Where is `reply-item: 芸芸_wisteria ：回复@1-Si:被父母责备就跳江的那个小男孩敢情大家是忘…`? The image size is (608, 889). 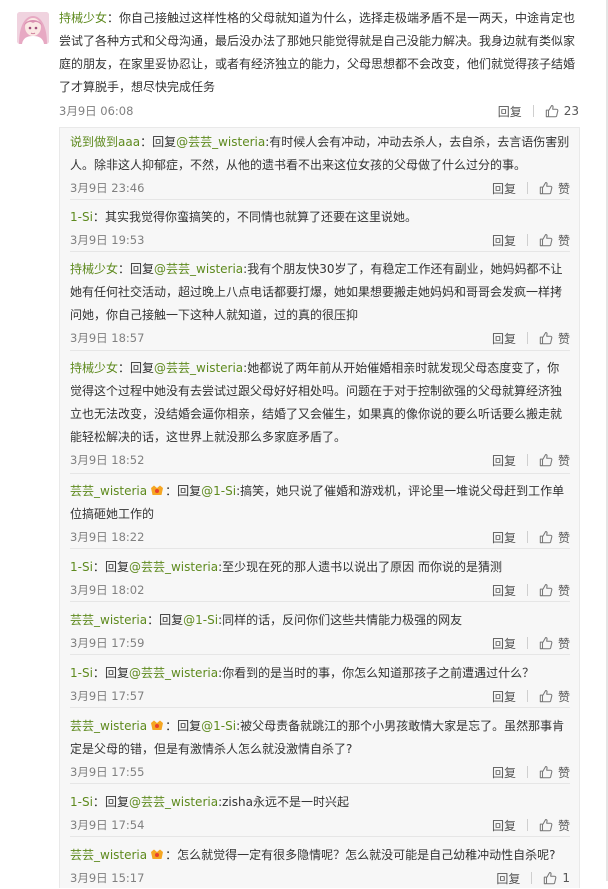
reply-item: 芸芸_wisteria ：回复@1-Si:被父母责备就跳江的那个小男孩敢情大家是忘… is located at coordinates (320, 749).